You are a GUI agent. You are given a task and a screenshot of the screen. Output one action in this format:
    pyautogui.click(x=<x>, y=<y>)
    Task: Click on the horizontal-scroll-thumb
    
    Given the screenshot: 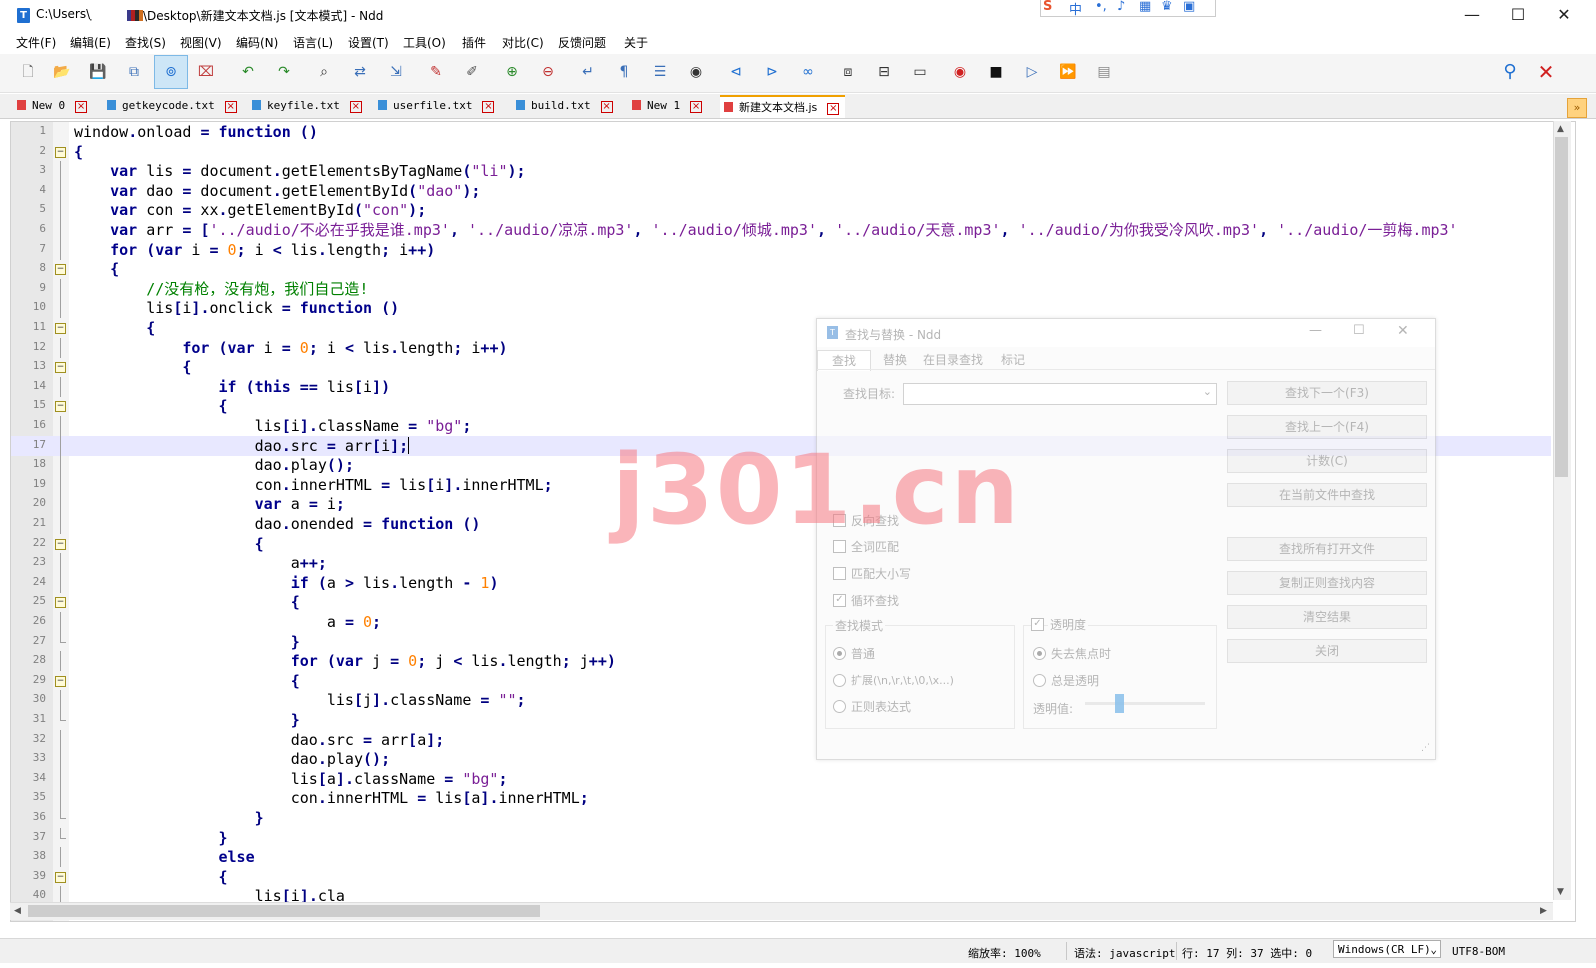 What is the action you would take?
    pyautogui.click(x=284, y=911)
    